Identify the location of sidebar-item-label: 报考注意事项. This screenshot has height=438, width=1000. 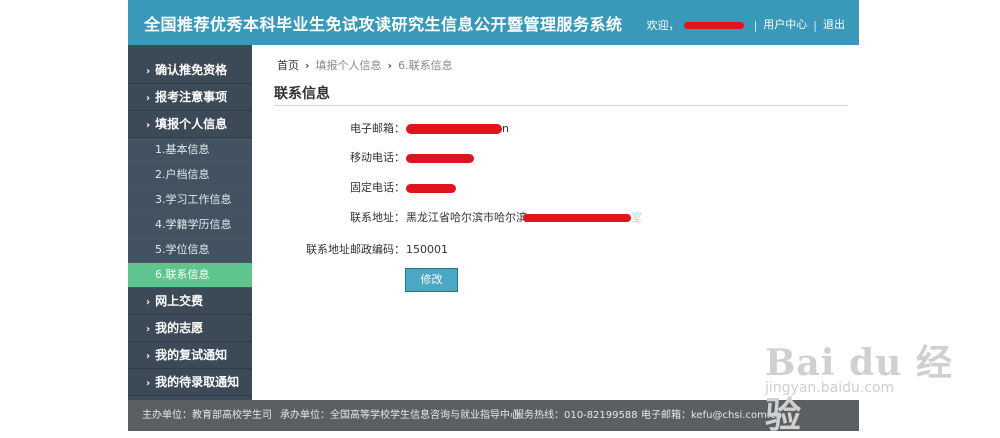
(191, 97).